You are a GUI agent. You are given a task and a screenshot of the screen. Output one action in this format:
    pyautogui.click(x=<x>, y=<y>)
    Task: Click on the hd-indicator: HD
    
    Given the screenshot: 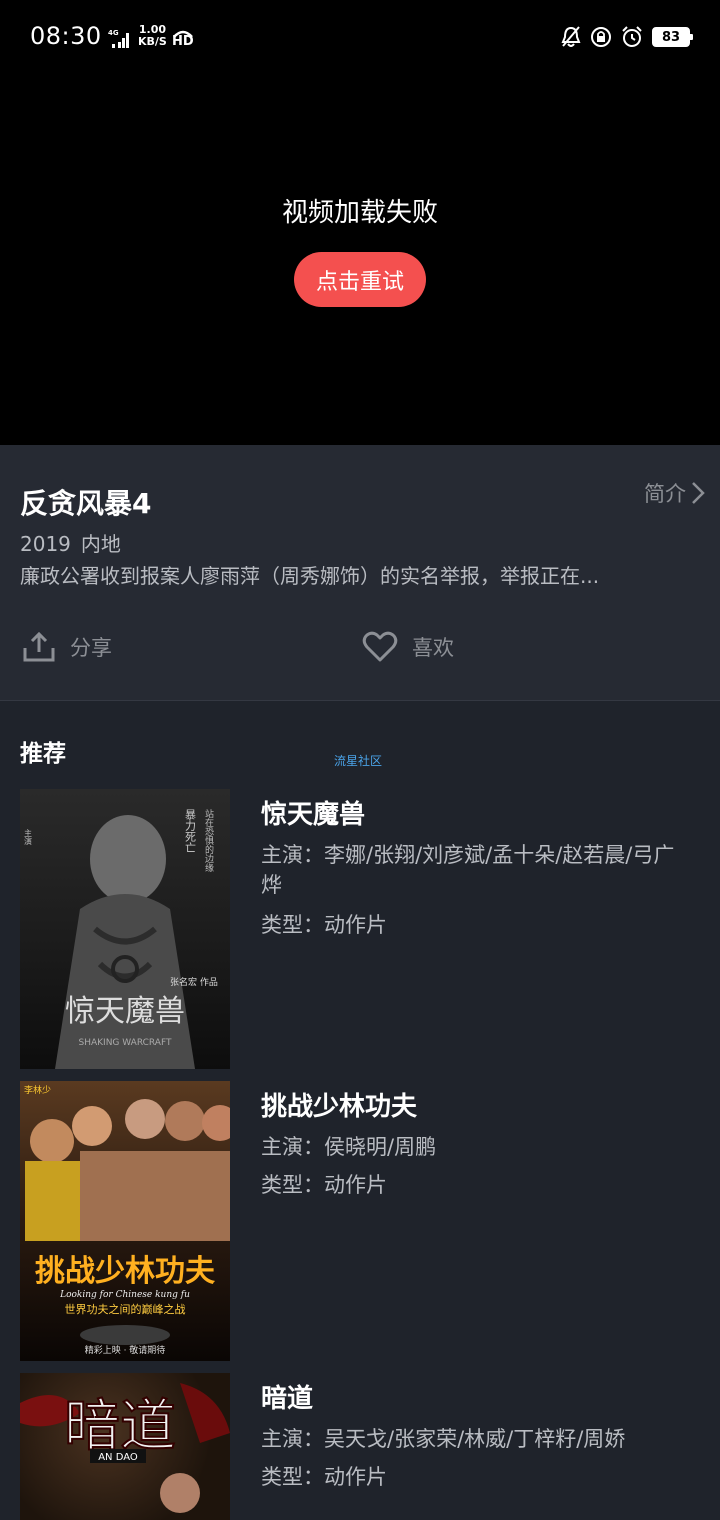 What is the action you would take?
    pyautogui.click(x=183, y=36)
    